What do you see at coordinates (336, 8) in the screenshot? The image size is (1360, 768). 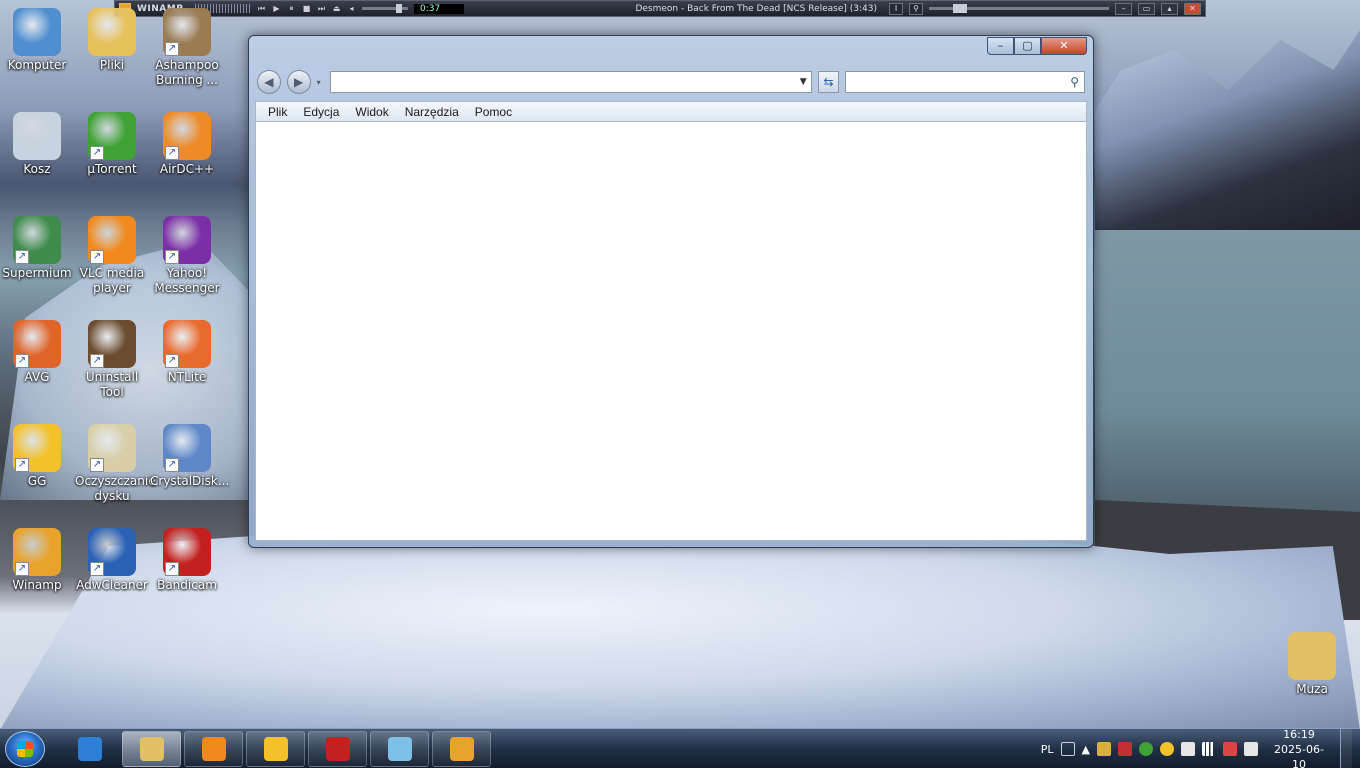 I see `eject-icon: ⏏` at bounding box center [336, 8].